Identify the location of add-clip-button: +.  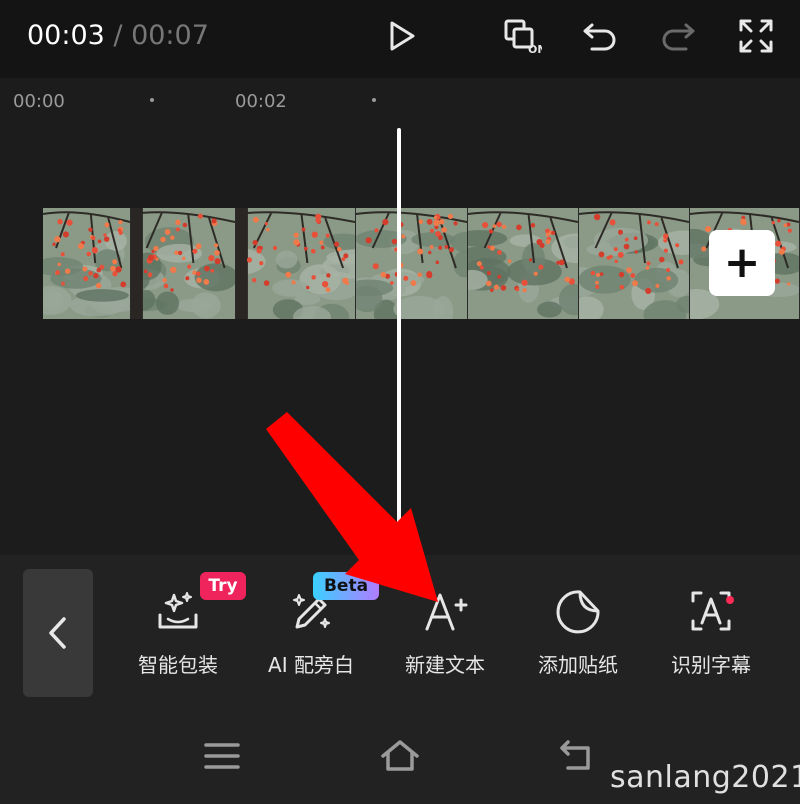
(742, 263).